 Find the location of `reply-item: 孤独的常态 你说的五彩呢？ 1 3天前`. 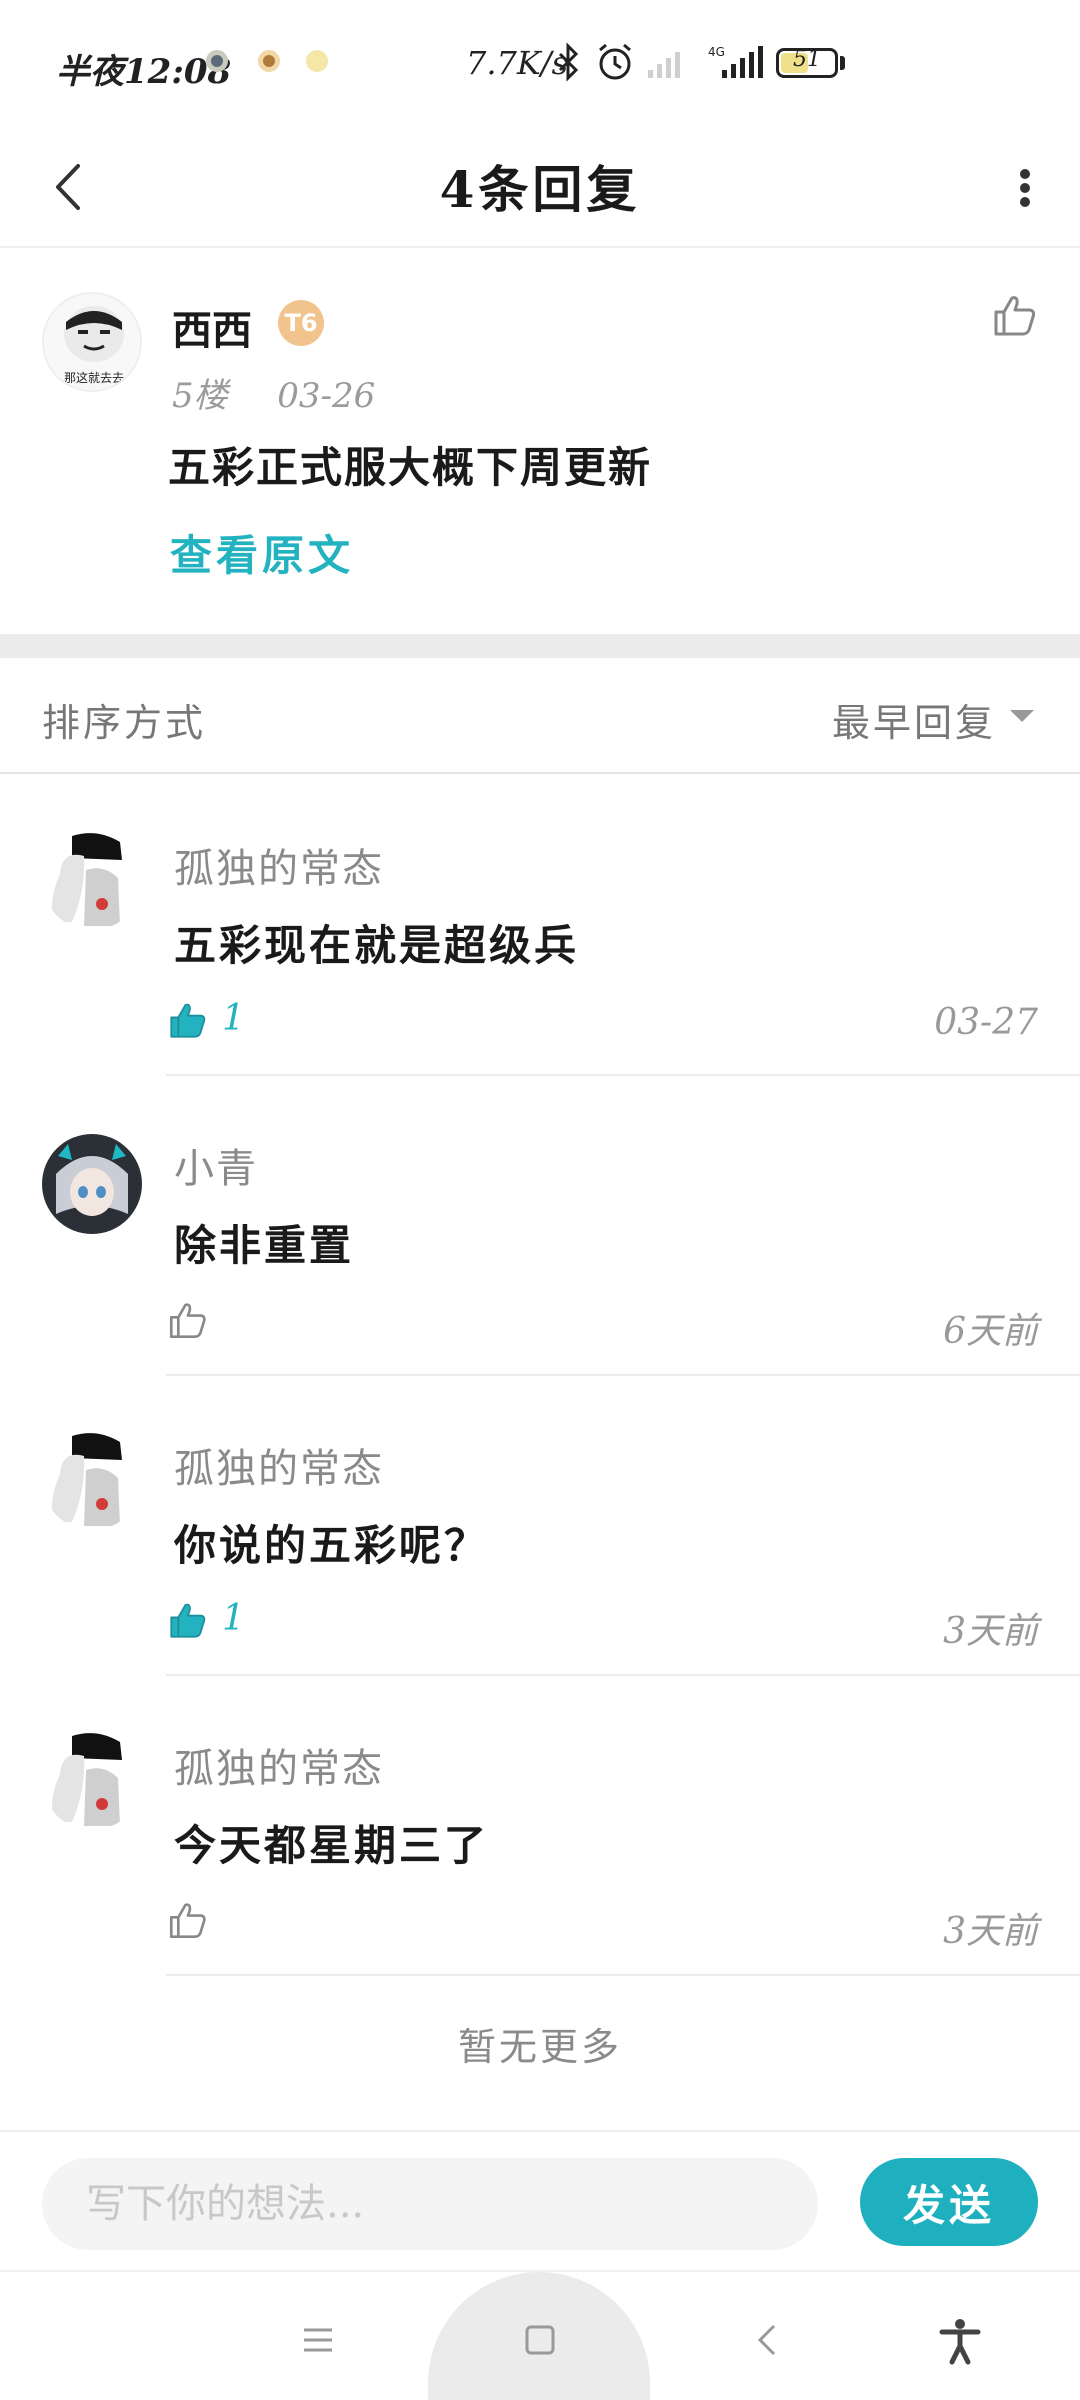

reply-item: 孤独的常态 你说的五彩呢？ 1 3天前 is located at coordinates (540, 1526).